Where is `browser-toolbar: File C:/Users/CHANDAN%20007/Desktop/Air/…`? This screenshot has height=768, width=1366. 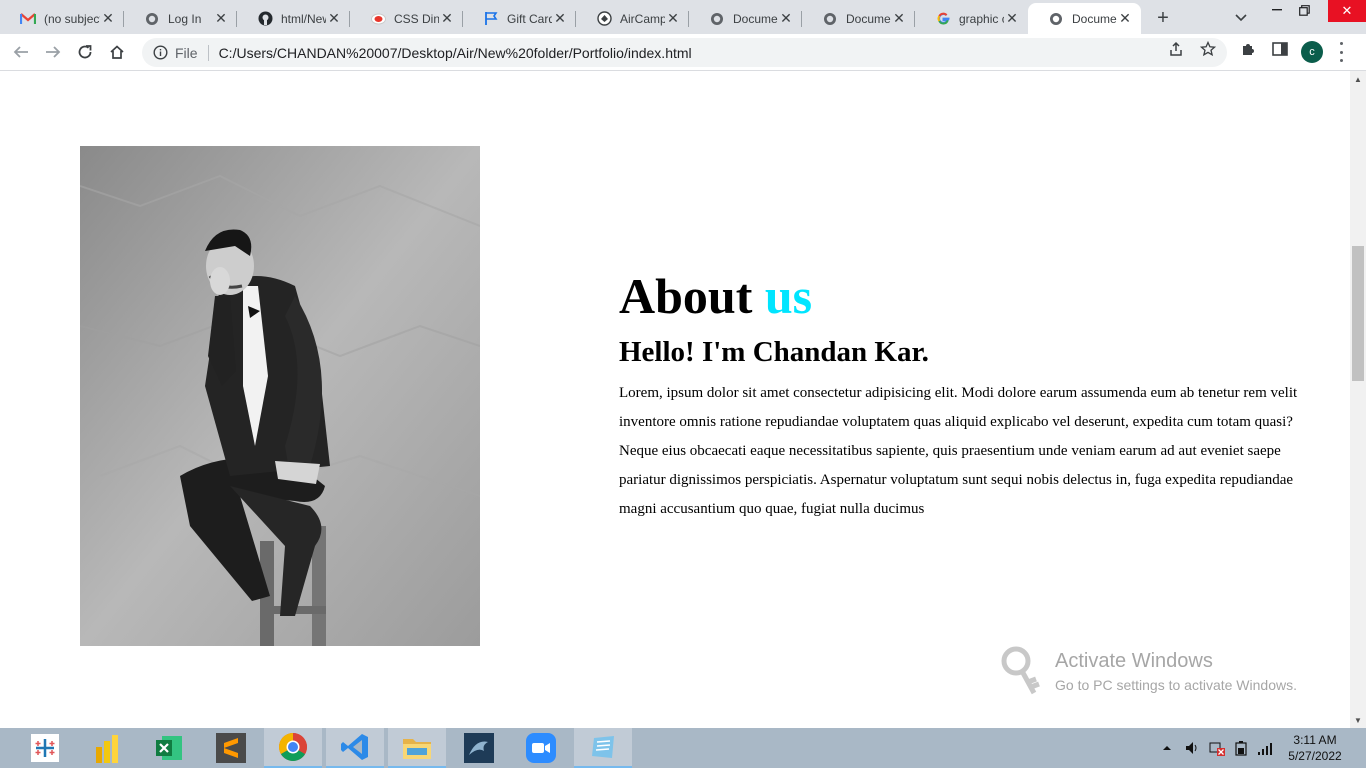 browser-toolbar: File C:/Users/CHANDAN%20007/Desktop/Air/… is located at coordinates (683, 52).